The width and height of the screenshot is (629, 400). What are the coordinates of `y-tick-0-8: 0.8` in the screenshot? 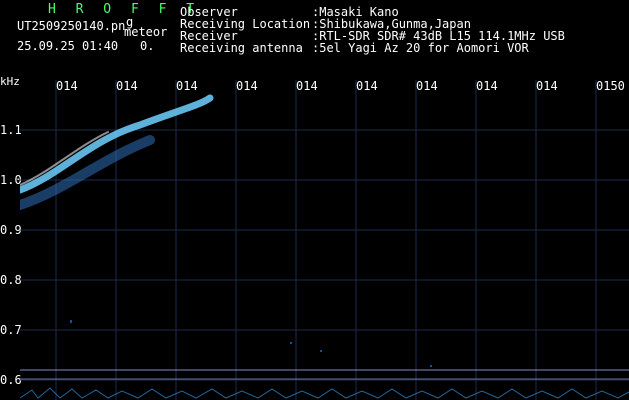 It's located at (11, 280).